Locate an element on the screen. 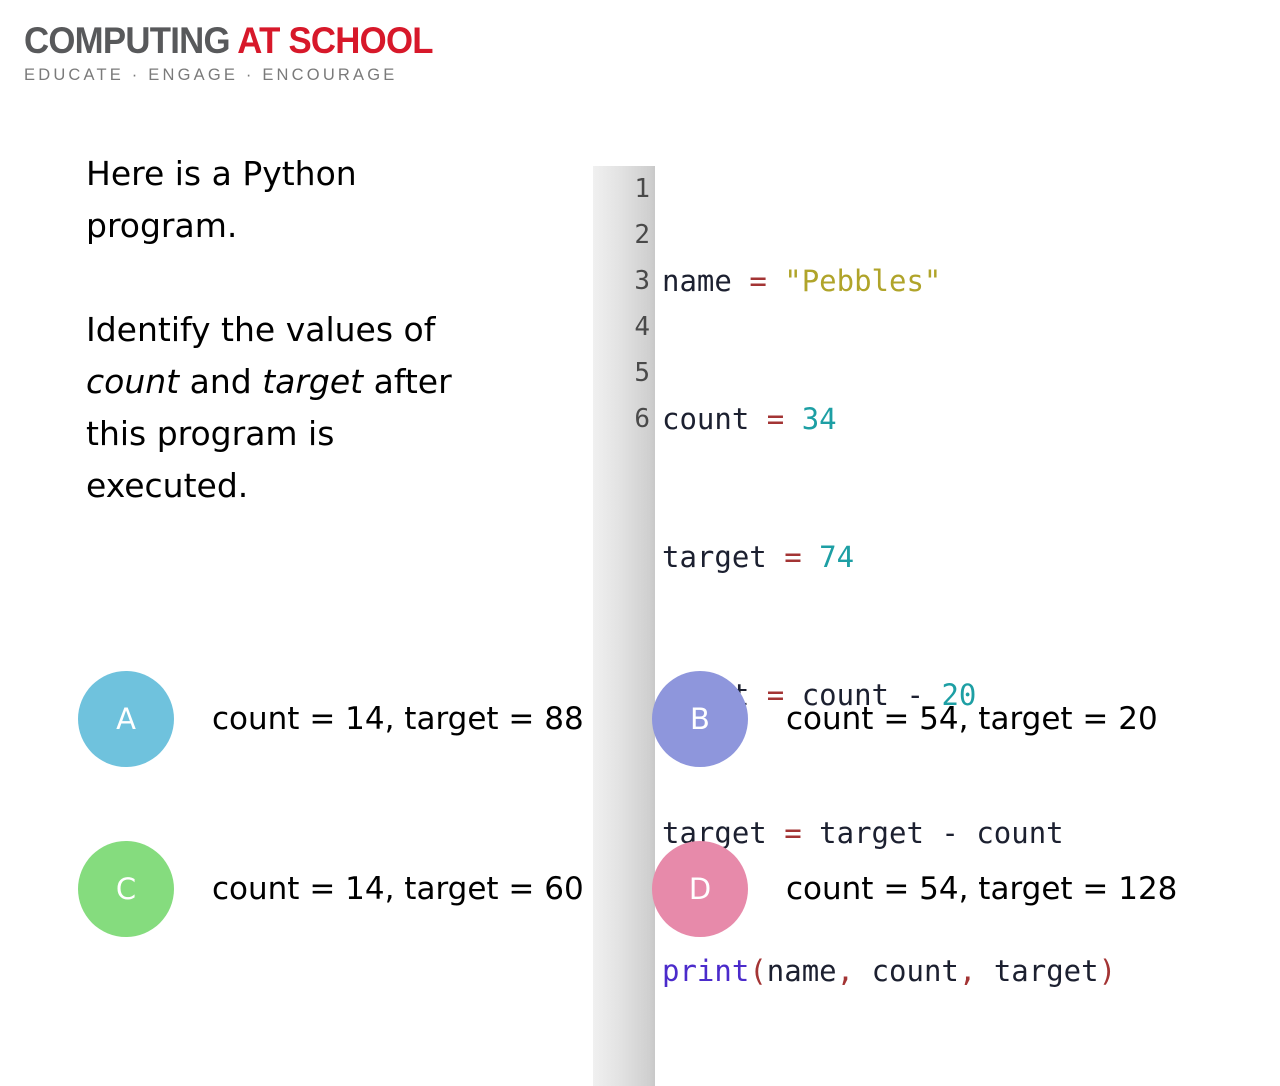 The width and height of the screenshot is (1280, 1086). prose-p2-mid: and is located at coordinates (221, 381).